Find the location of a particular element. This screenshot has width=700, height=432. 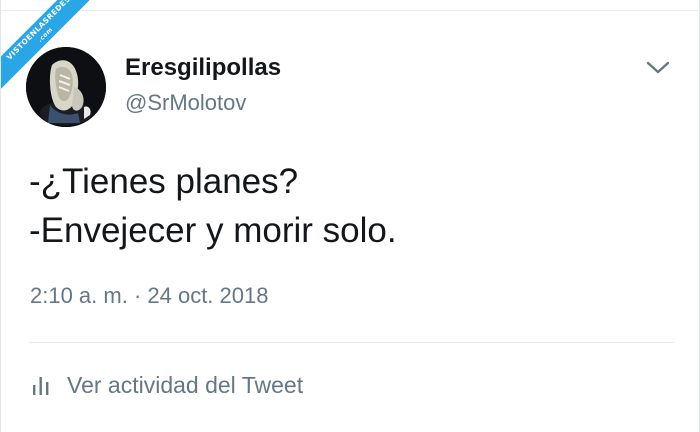

divider is located at coordinates (351, 342).